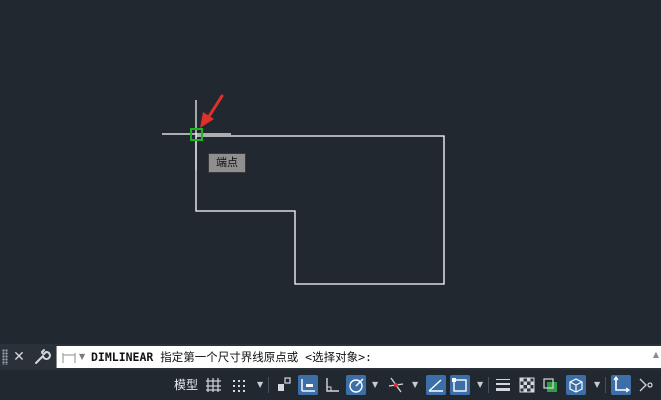  Describe the element at coordinates (503, 385) in the screenshot. I see `lineweight-icon` at that location.